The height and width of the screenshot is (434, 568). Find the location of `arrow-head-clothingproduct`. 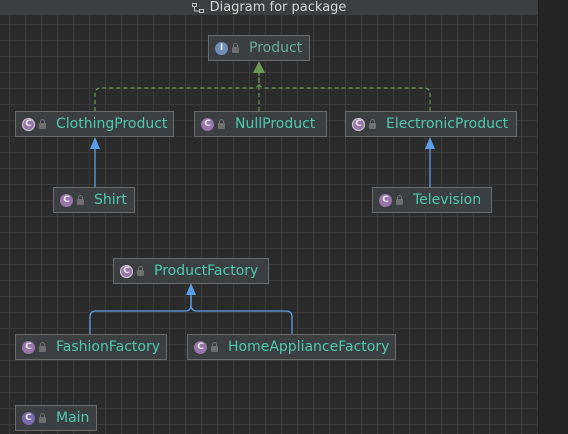

arrow-head-clothingproduct is located at coordinates (95, 143).